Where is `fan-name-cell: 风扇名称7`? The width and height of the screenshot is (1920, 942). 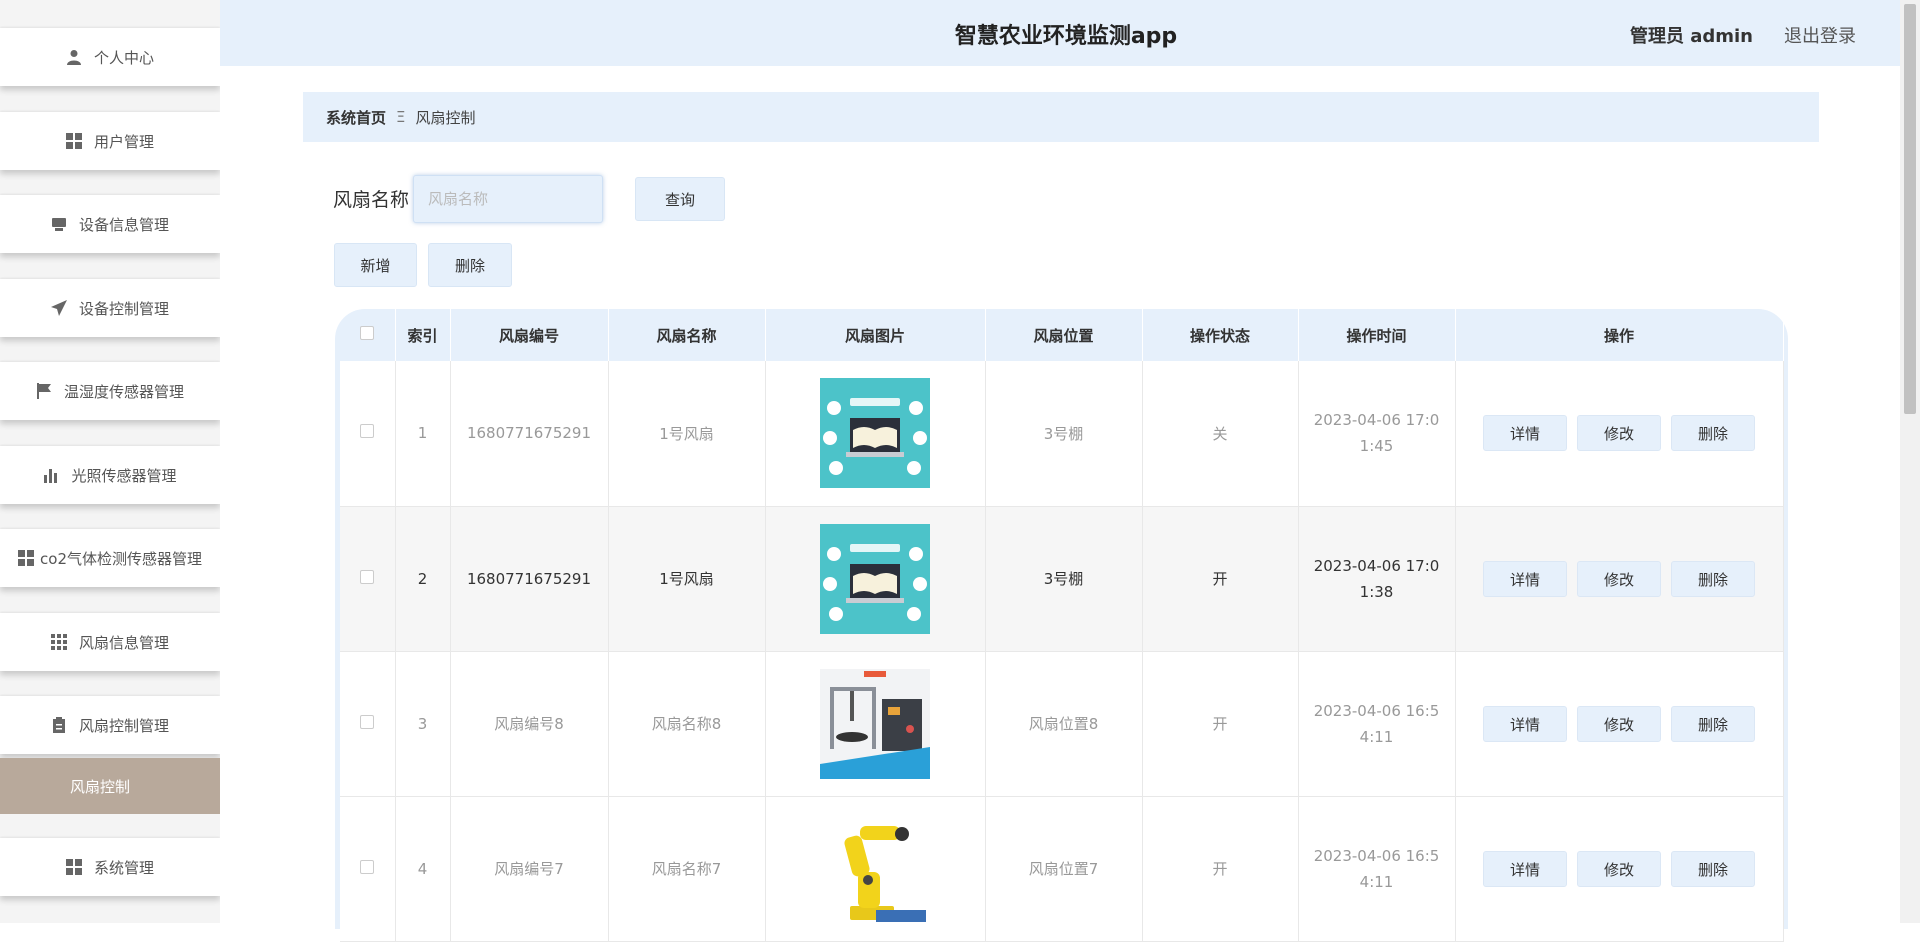 fan-name-cell: 风扇名称7 is located at coordinates (687, 869).